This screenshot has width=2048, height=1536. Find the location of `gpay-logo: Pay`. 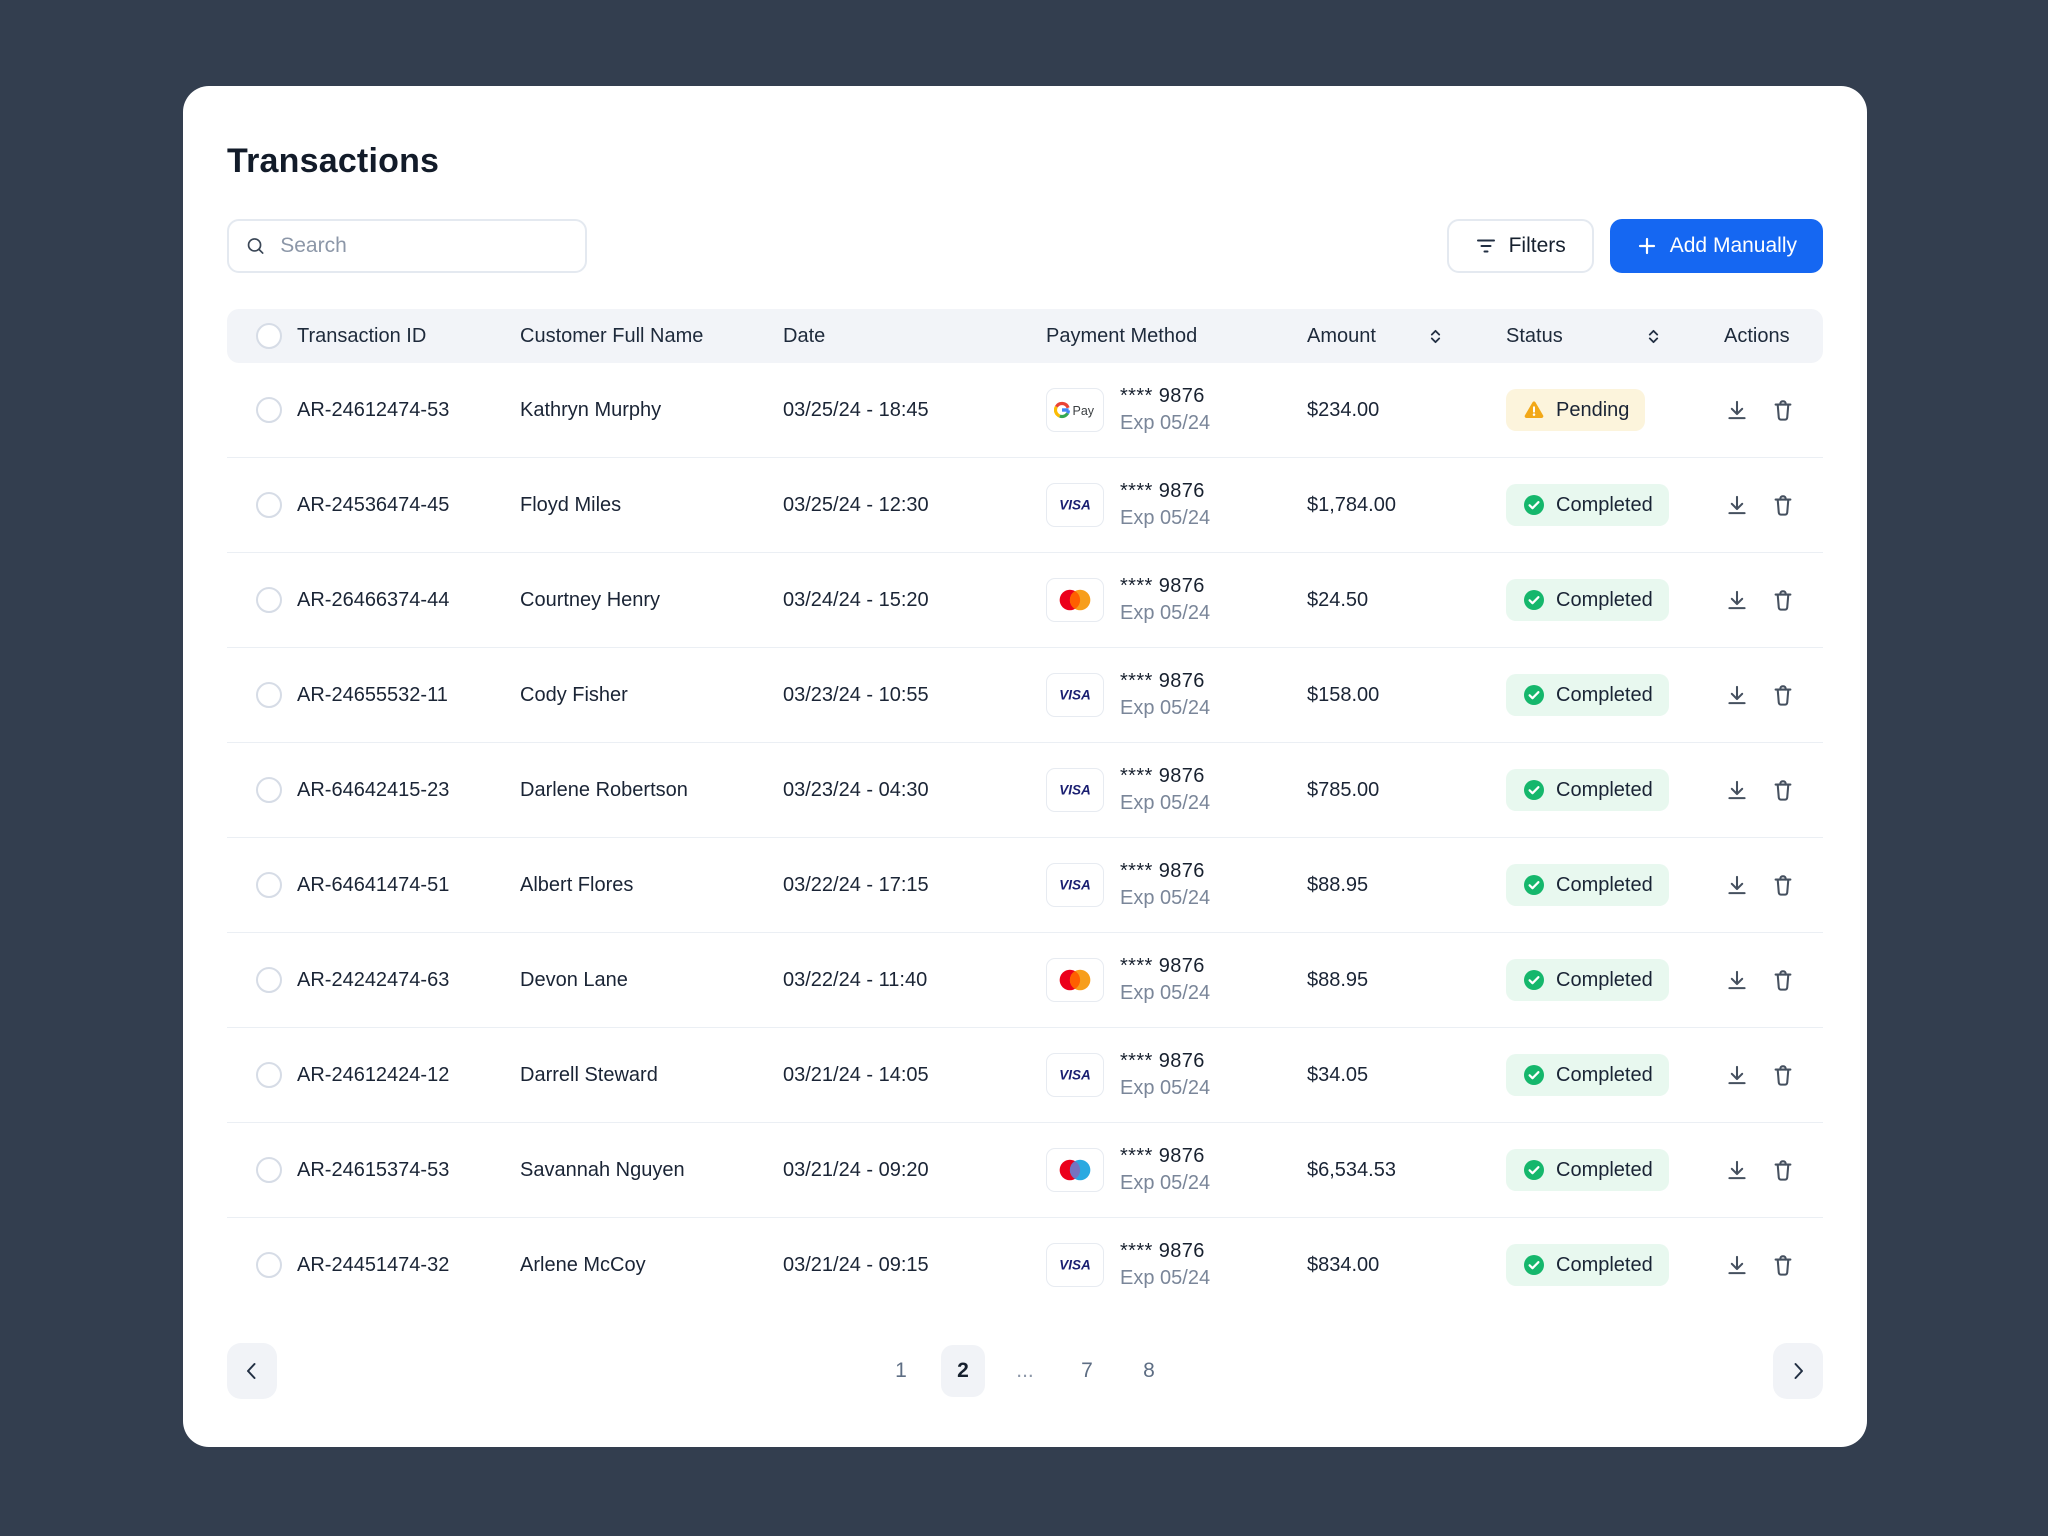

gpay-logo: Pay is located at coordinates (1074, 410).